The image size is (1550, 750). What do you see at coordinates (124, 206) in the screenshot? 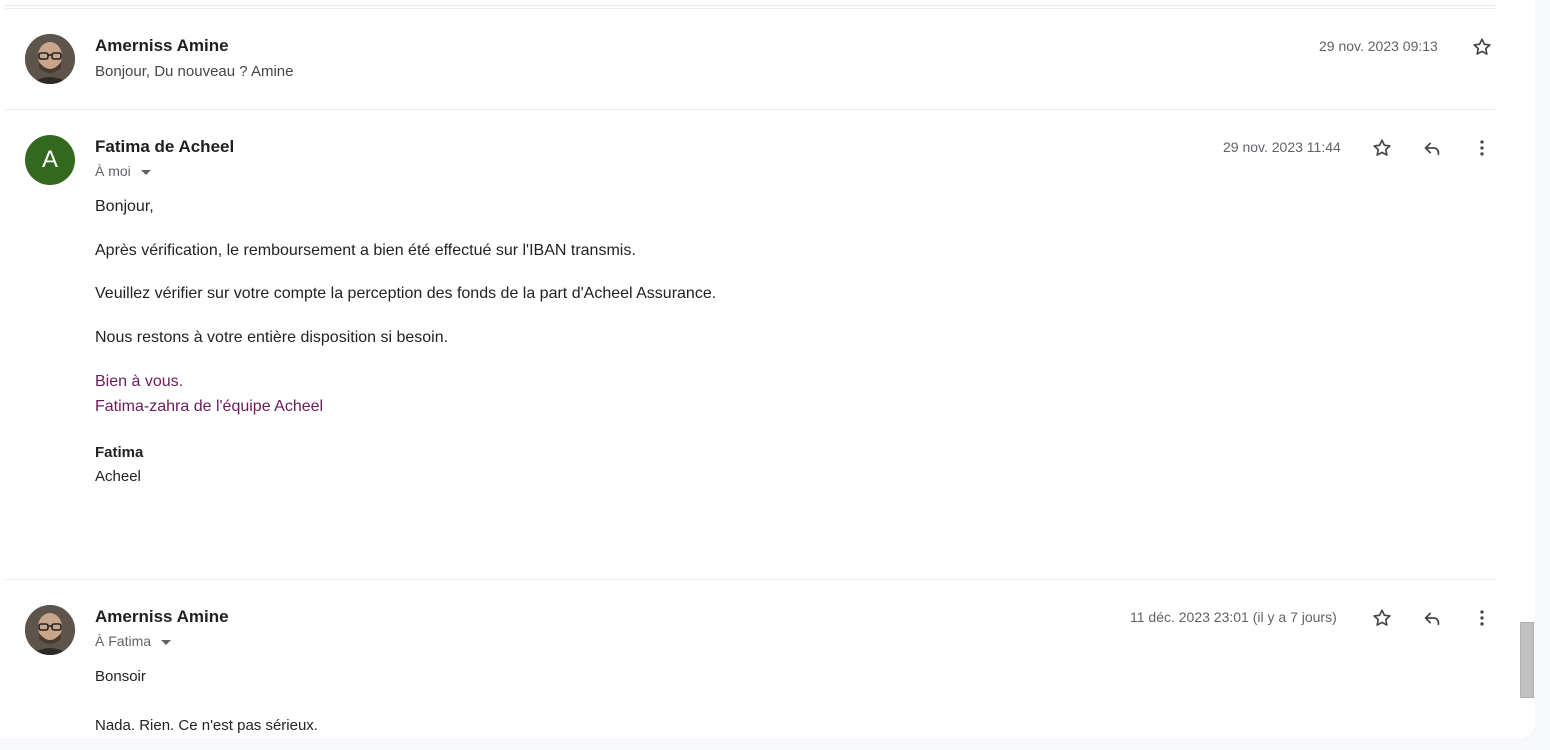
I see `body-greeting: Bonjour,` at bounding box center [124, 206].